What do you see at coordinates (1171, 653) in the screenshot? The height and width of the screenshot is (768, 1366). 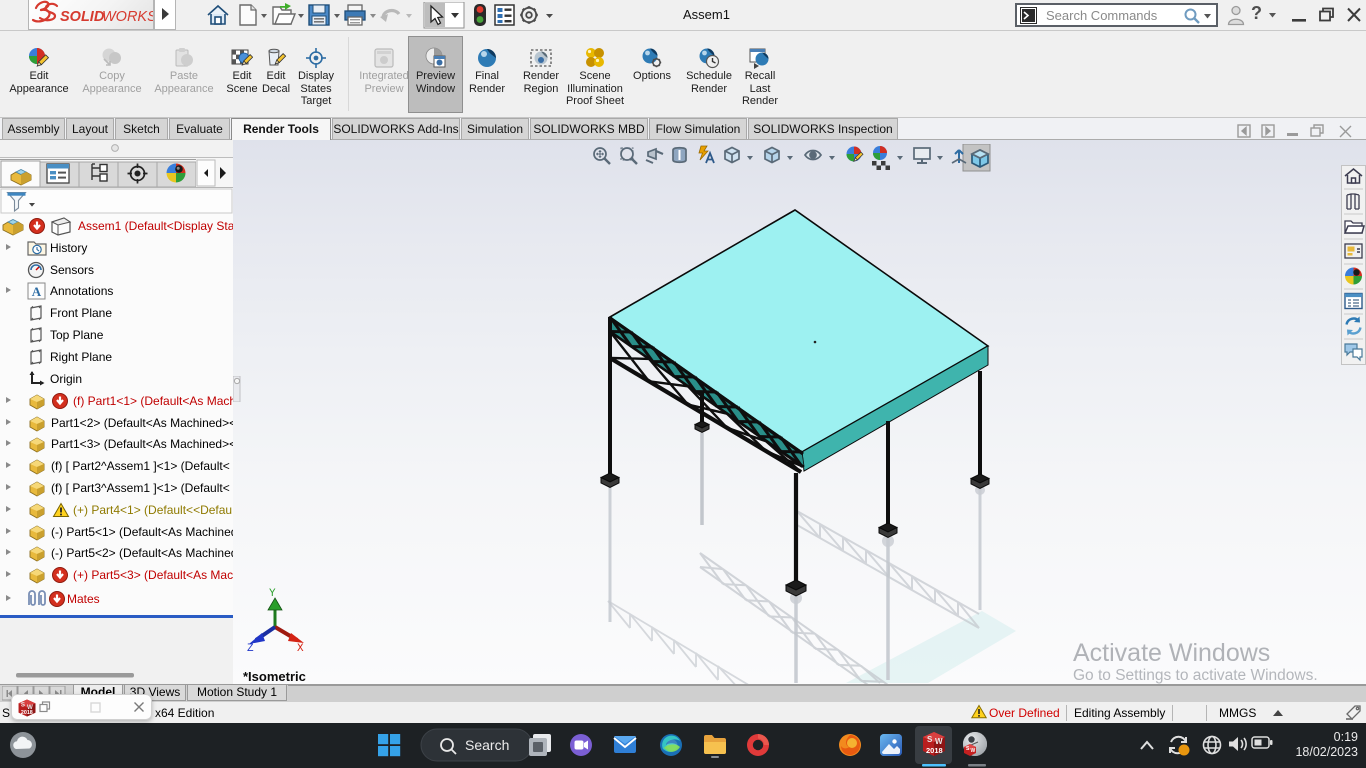 I see `svg-text: Activate Windows` at bounding box center [1171, 653].